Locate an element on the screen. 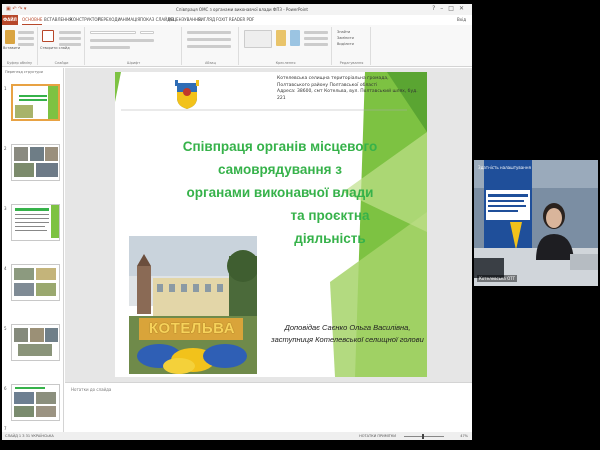 The height and width of the screenshot is (450, 600). ribbon-group-font: Шрифт is located at coordinates (134, 46).